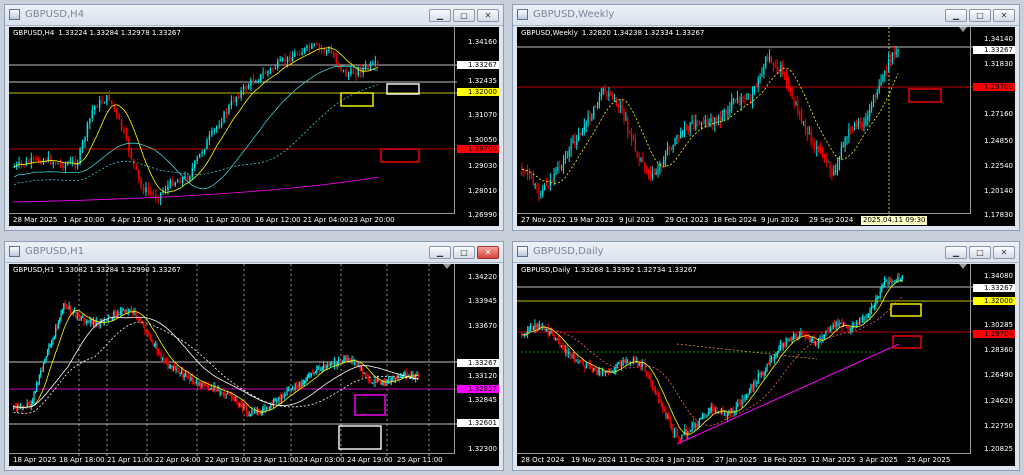 This screenshot has height=475, width=1024. What do you see at coordinates (736, 460) in the screenshot?
I see `date-label: 27 Jan 2025` at bounding box center [736, 460].